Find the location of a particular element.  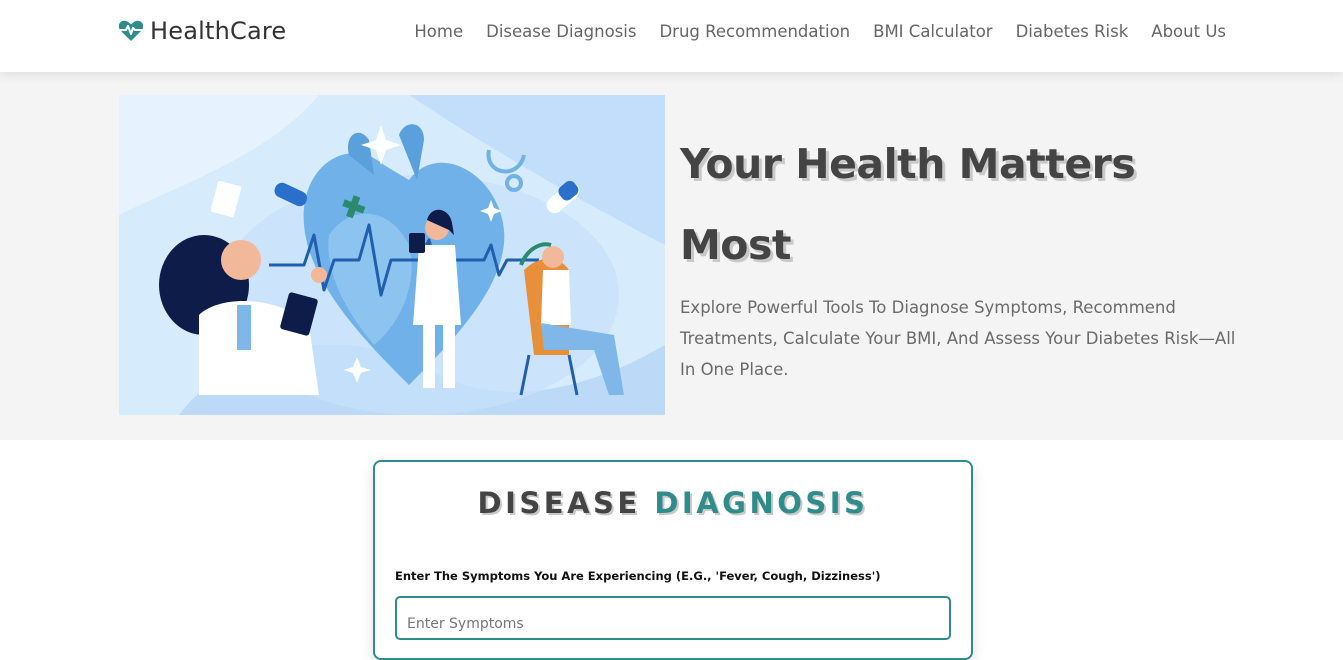

brand-name: HealthCare is located at coordinates (218, 31).